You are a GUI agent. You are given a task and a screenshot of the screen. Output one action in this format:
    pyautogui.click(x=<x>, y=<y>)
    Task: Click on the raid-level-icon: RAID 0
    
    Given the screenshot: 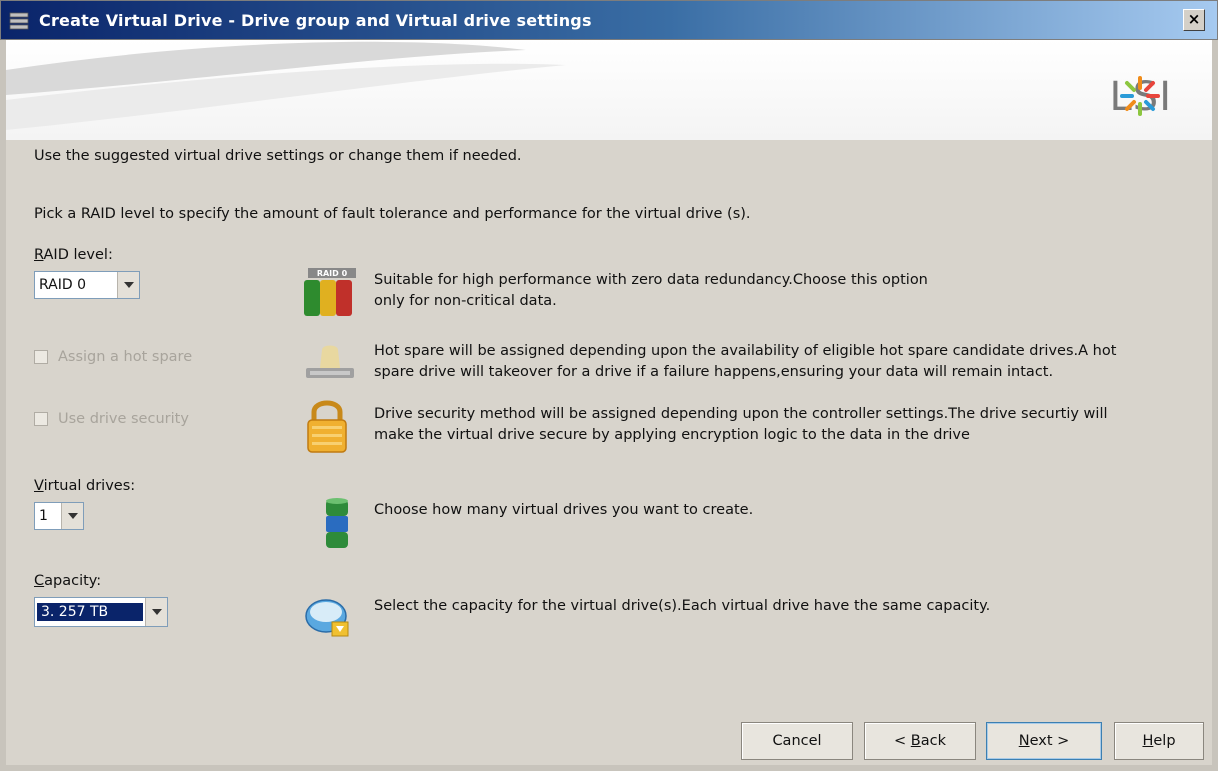 What is the action you would take?
    pyautogui.click(x=330, y=292)
    